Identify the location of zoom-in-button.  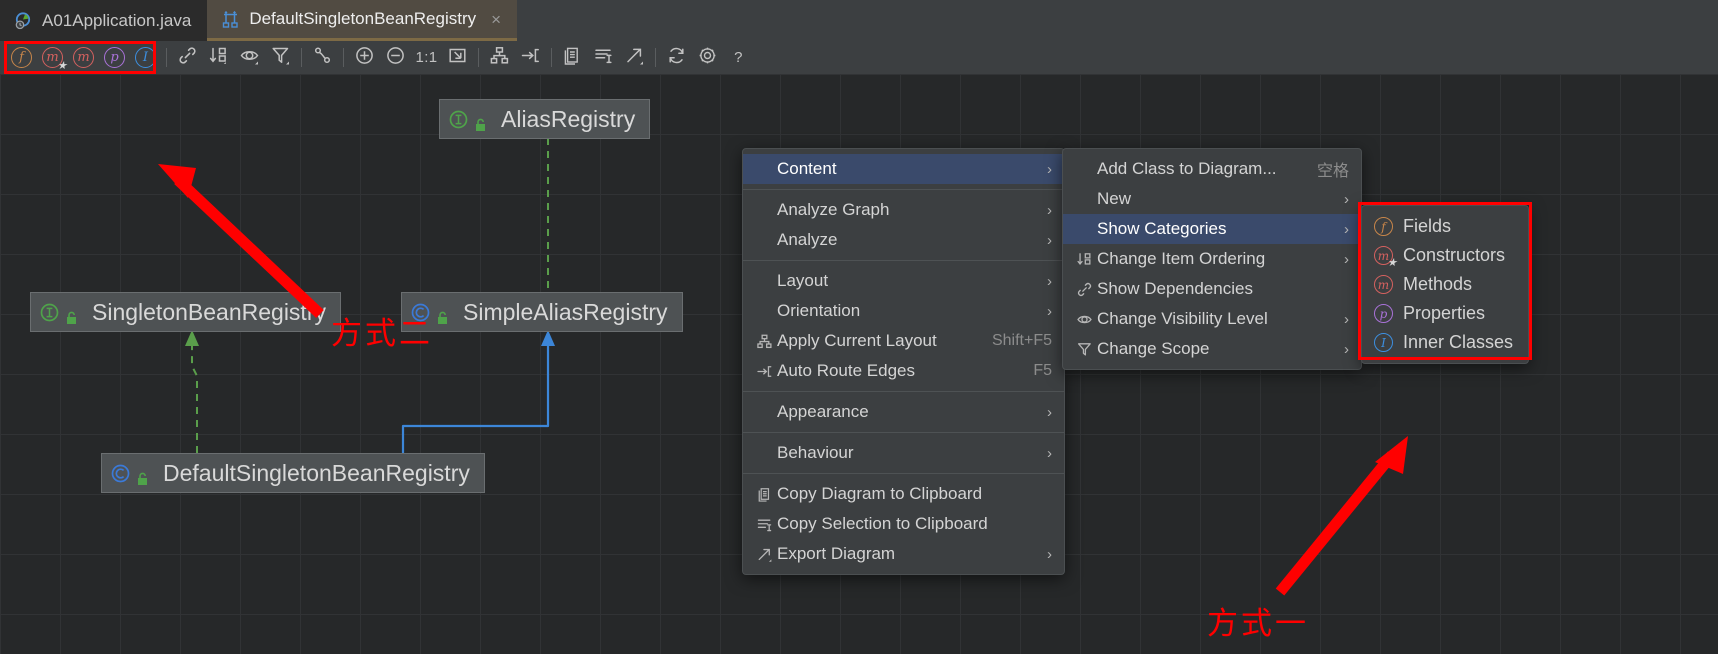
(364, 57).